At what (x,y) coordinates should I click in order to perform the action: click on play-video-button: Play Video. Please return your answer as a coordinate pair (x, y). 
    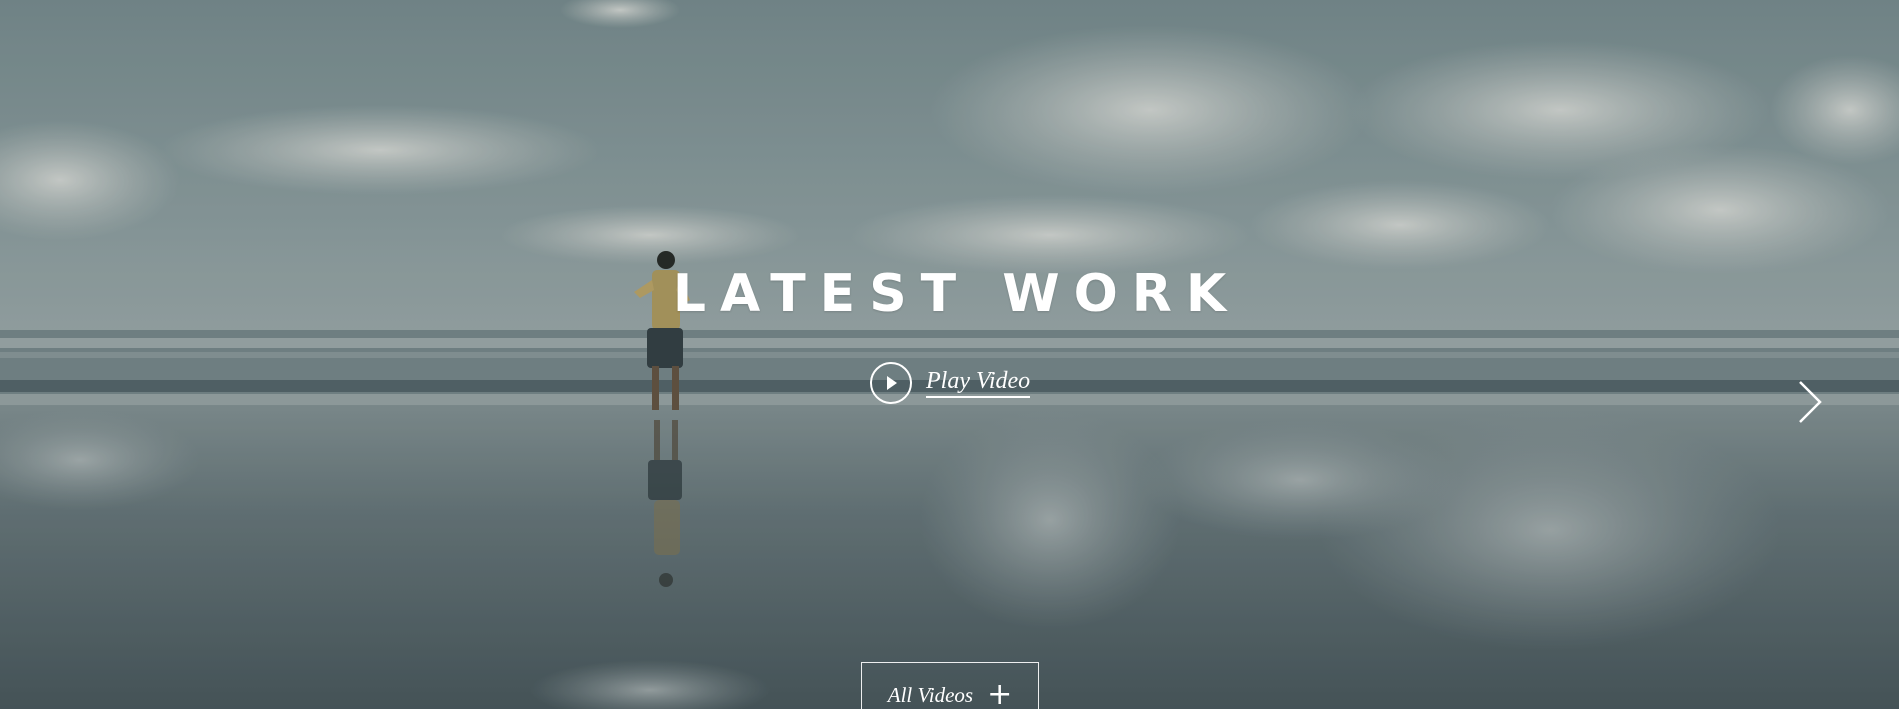
    Looking at the image, I should click on (950, 383).